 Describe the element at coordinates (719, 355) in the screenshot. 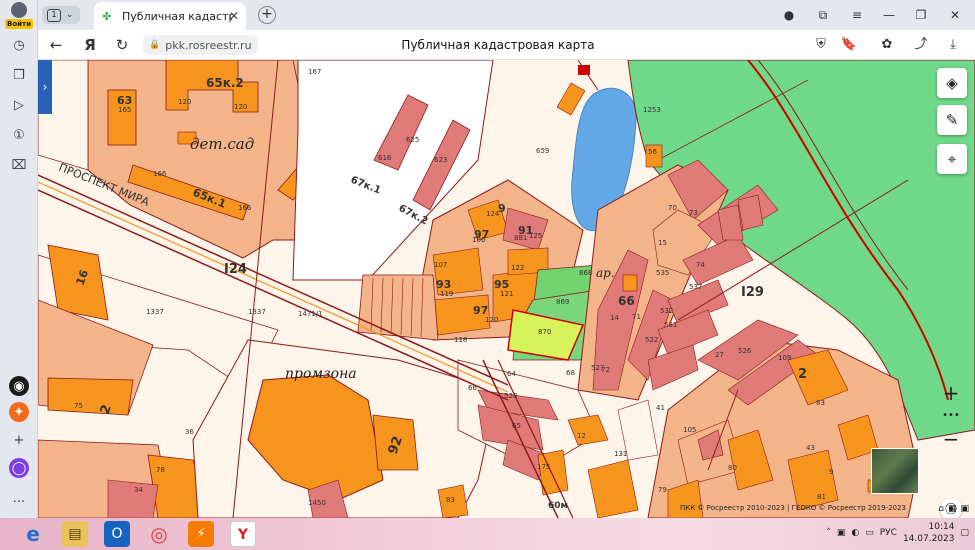

I see `parcel-number: 27` at that location.